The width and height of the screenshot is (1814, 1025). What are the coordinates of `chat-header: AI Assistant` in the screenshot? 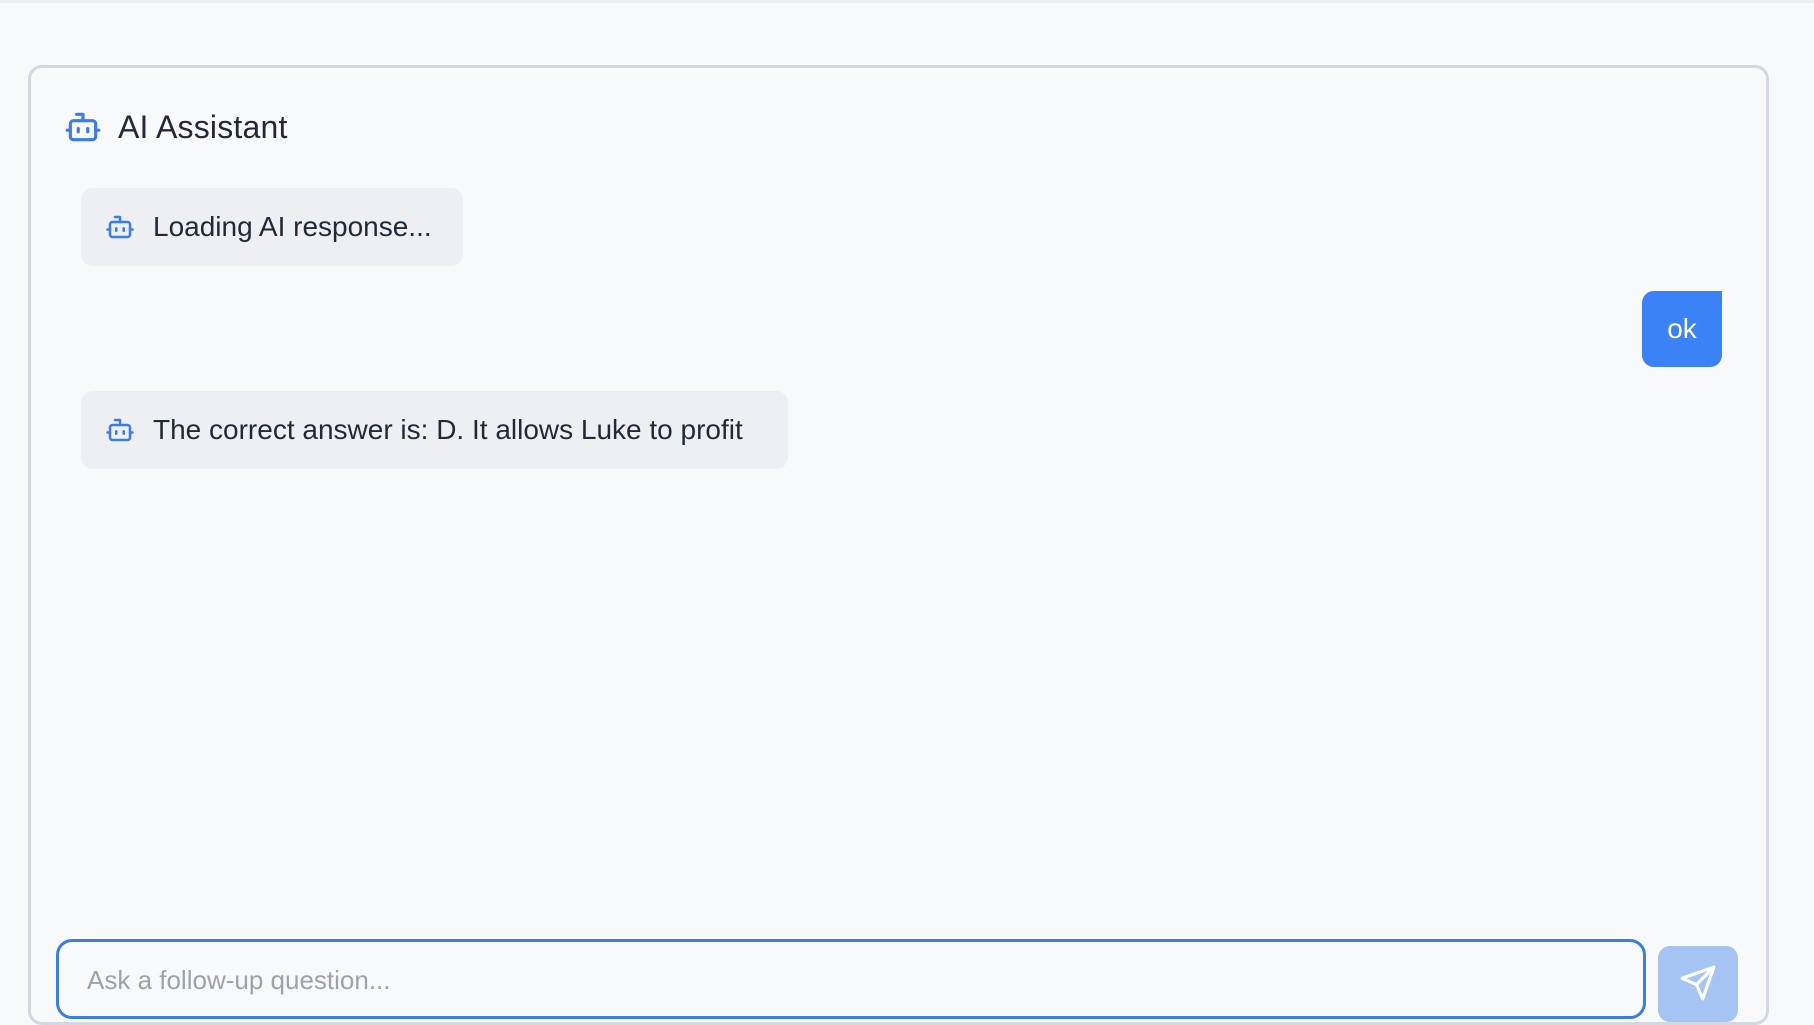 It's located at (176, 127).